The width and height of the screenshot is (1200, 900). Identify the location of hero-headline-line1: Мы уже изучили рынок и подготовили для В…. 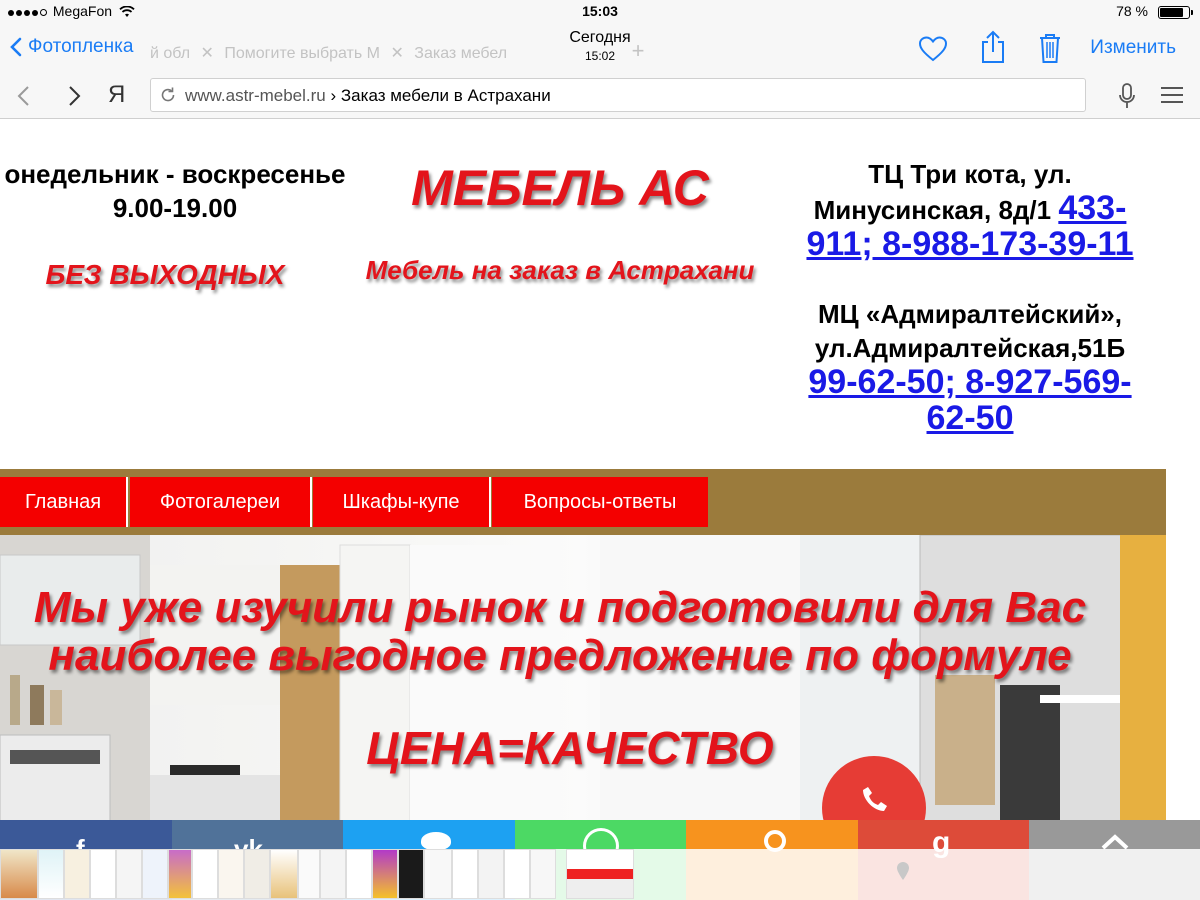
(560, 607).